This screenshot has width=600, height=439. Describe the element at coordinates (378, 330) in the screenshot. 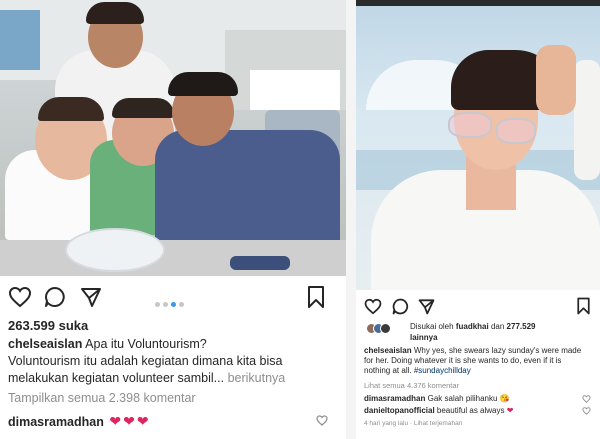

I see `liked-by-avatars` at that location.